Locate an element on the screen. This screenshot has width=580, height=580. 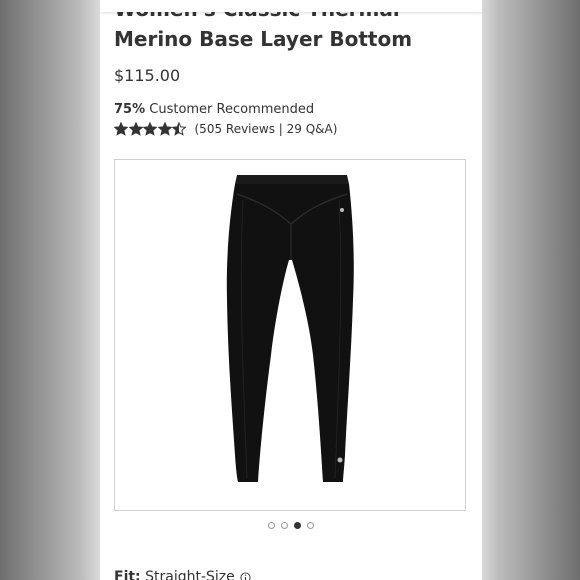
fit-value: Straight-Size is located at coordinates (190, 574).